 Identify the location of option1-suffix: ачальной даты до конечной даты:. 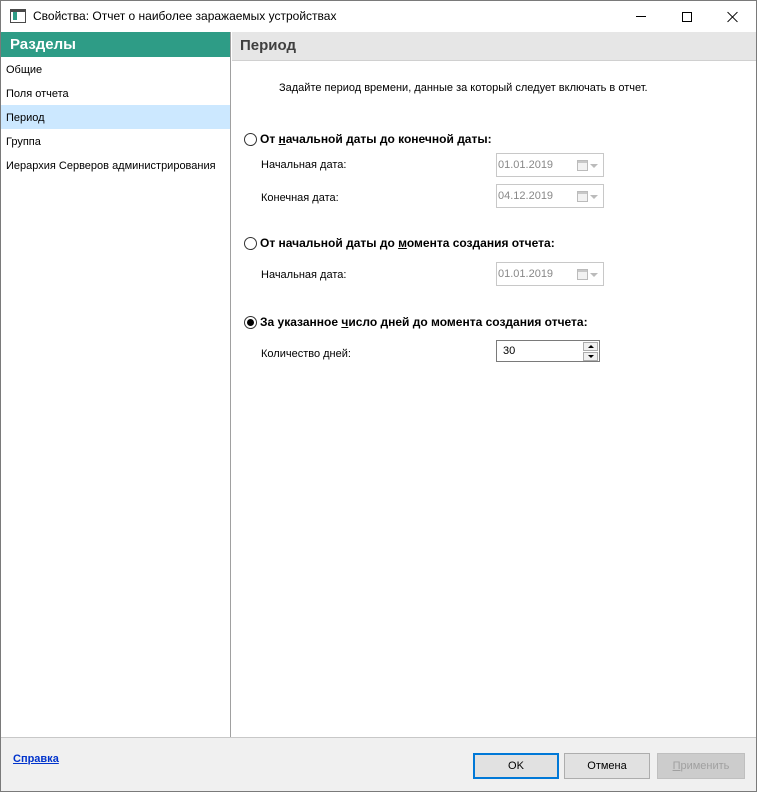
(388, 139).